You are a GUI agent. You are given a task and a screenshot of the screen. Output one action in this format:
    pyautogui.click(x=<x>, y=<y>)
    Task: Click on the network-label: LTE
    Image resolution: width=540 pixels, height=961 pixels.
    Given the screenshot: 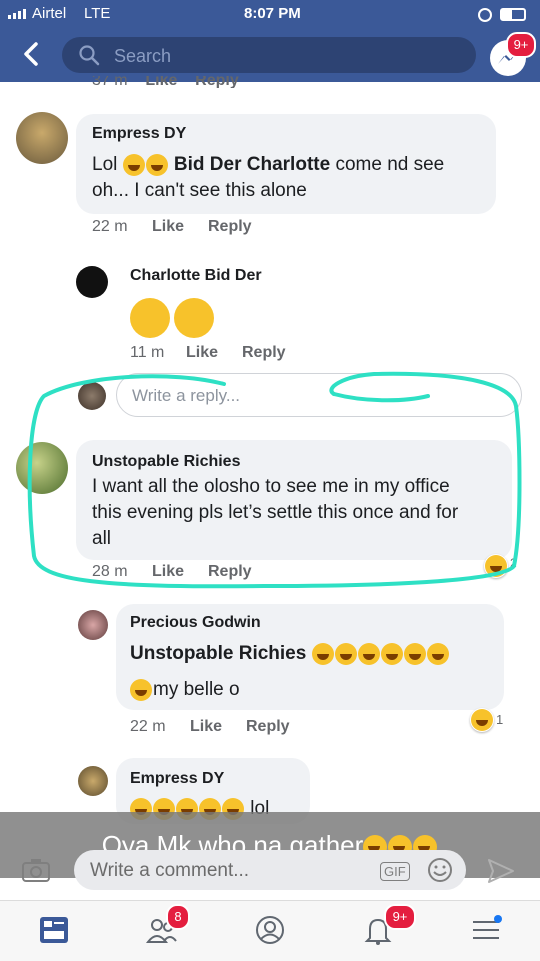 What is the action you would take?
    pyautogui.click(x=97, y=13)
    